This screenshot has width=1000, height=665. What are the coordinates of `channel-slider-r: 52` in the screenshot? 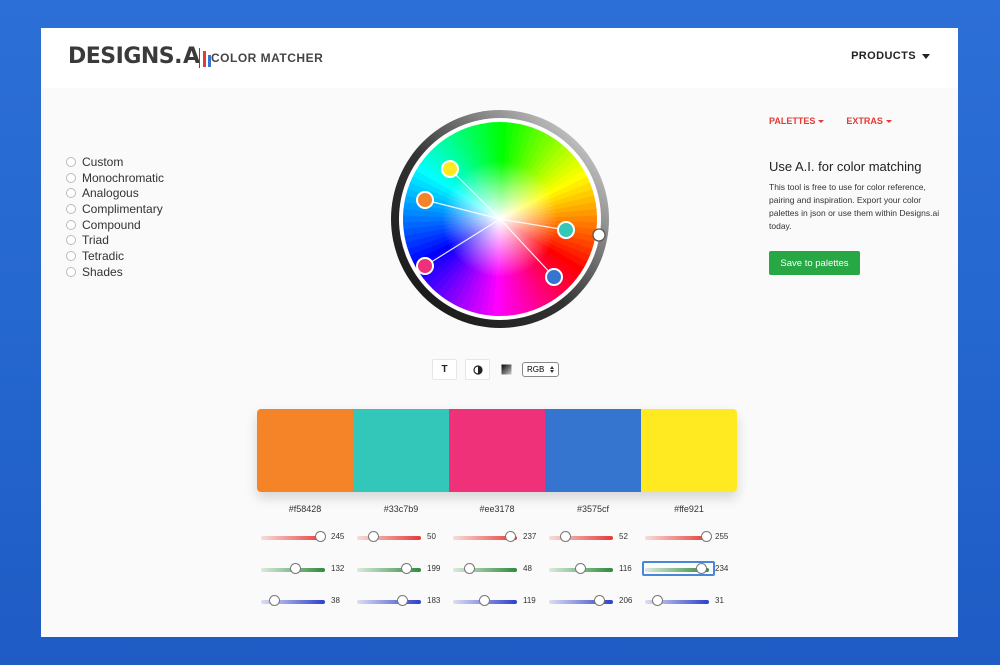 It's located at (595, 537).